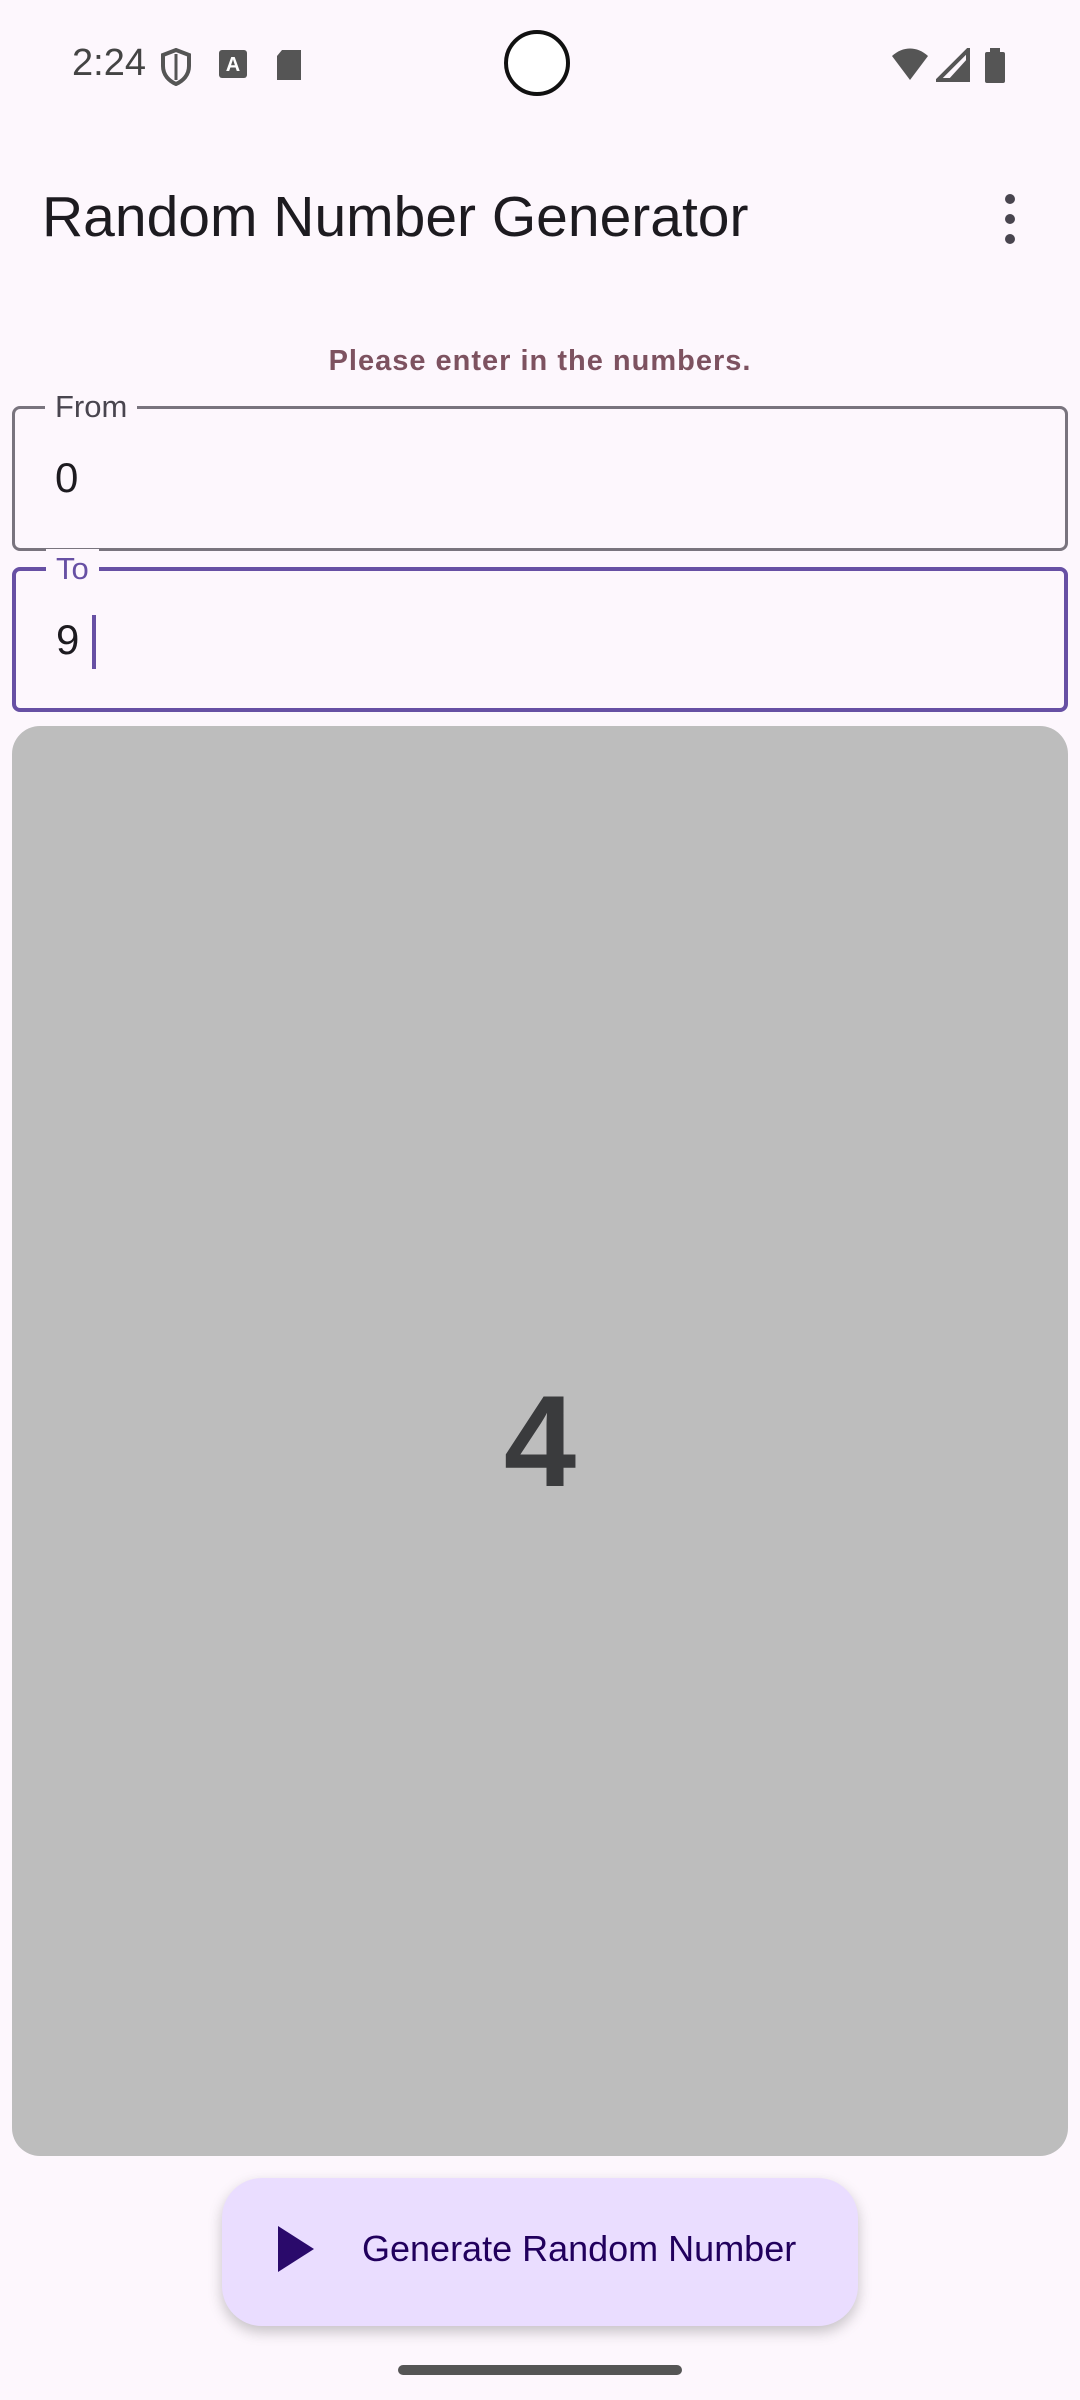 The height and width of the screenshot is (2400, 1080). I want to click on to-field-label: To, so click(72, 569).